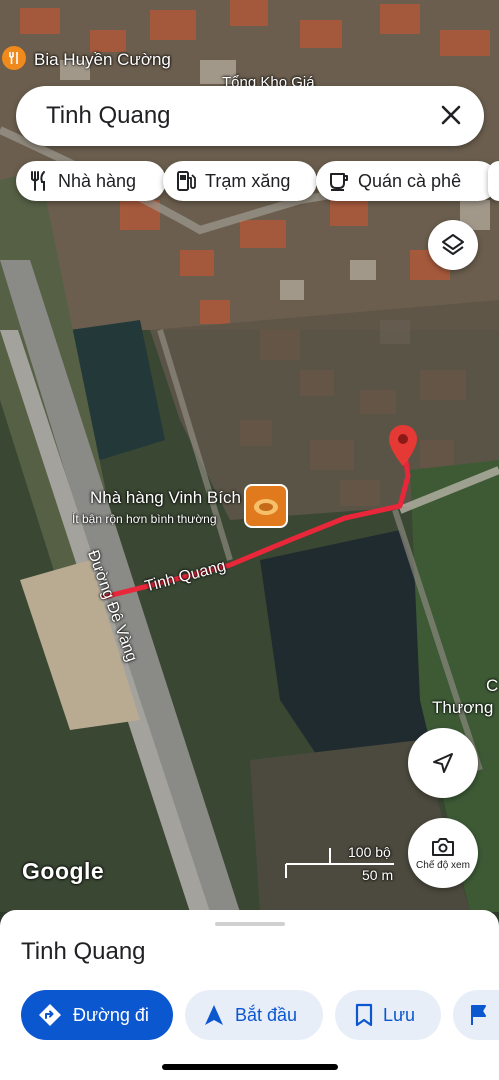 The width and height of the screenshot is (499, 1080). I want to click on directions-label: Đường đi, so click(111, 1014).